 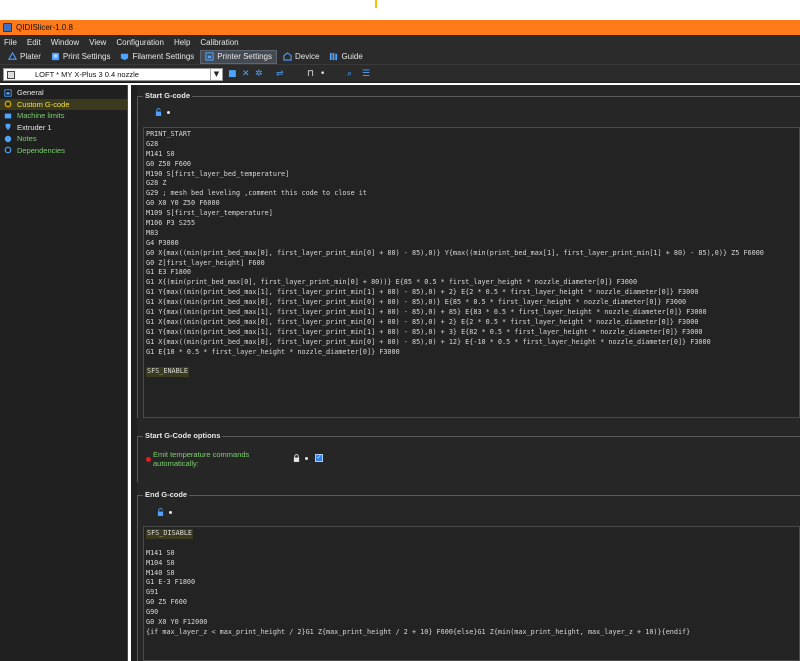 I want to click on gcode-line-text: G0 Z[first_layer_height] F600, so click(x=205, y=262).